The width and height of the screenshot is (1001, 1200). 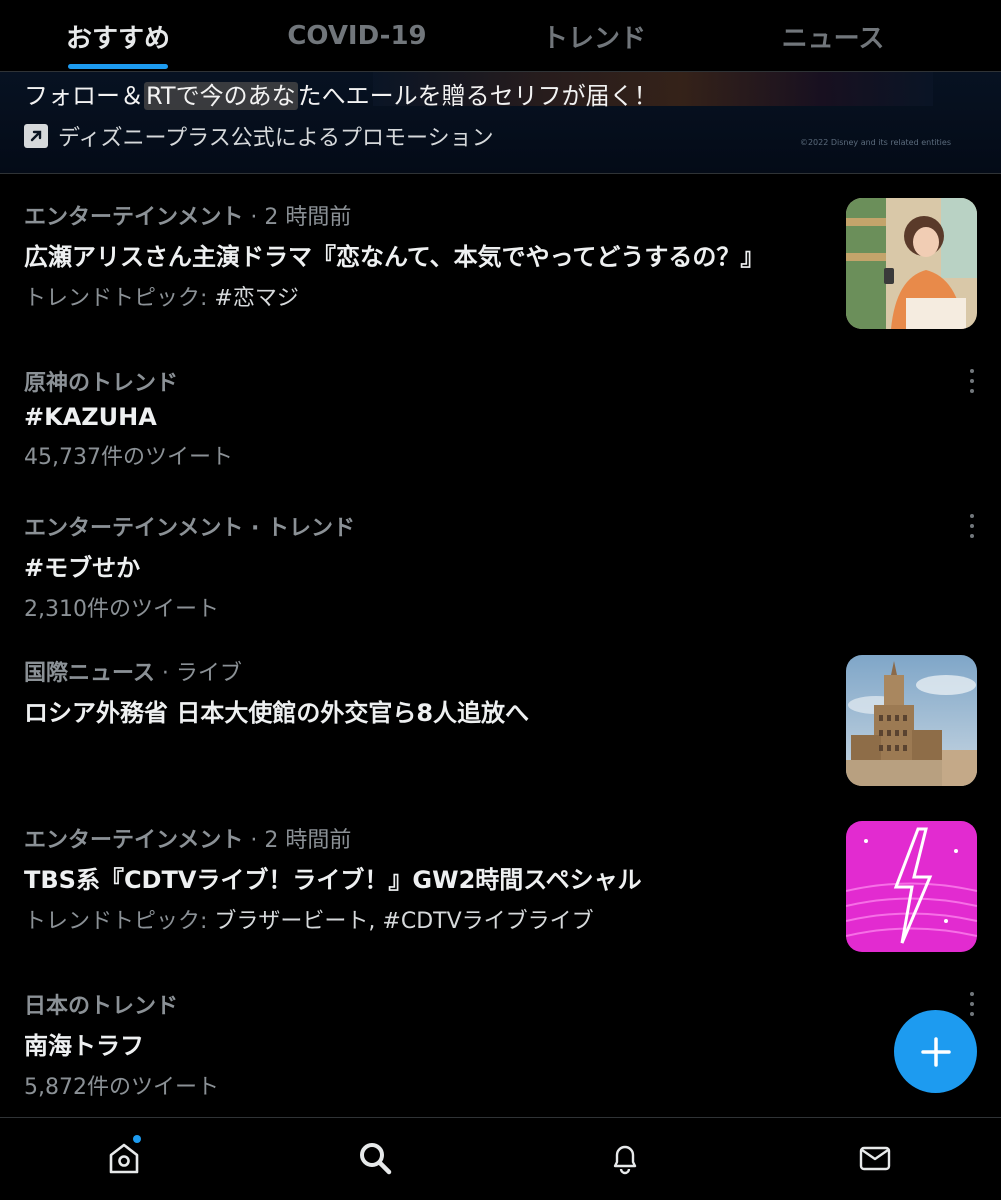 I want to click on plus-icon, so click(x=935, y=1051).